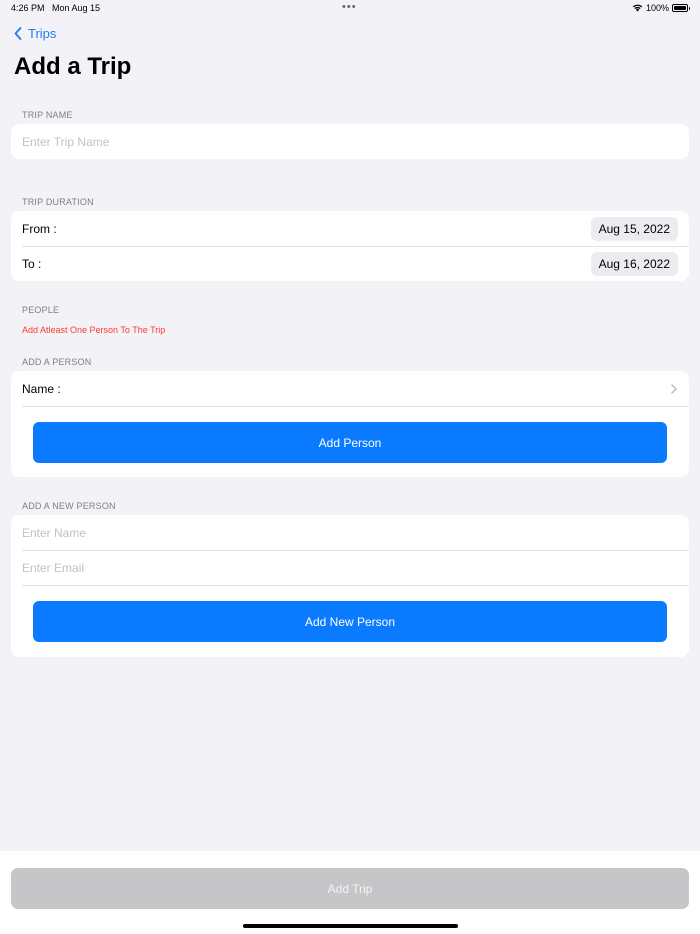  I want to click on from-label: From :, so click(39, 228).